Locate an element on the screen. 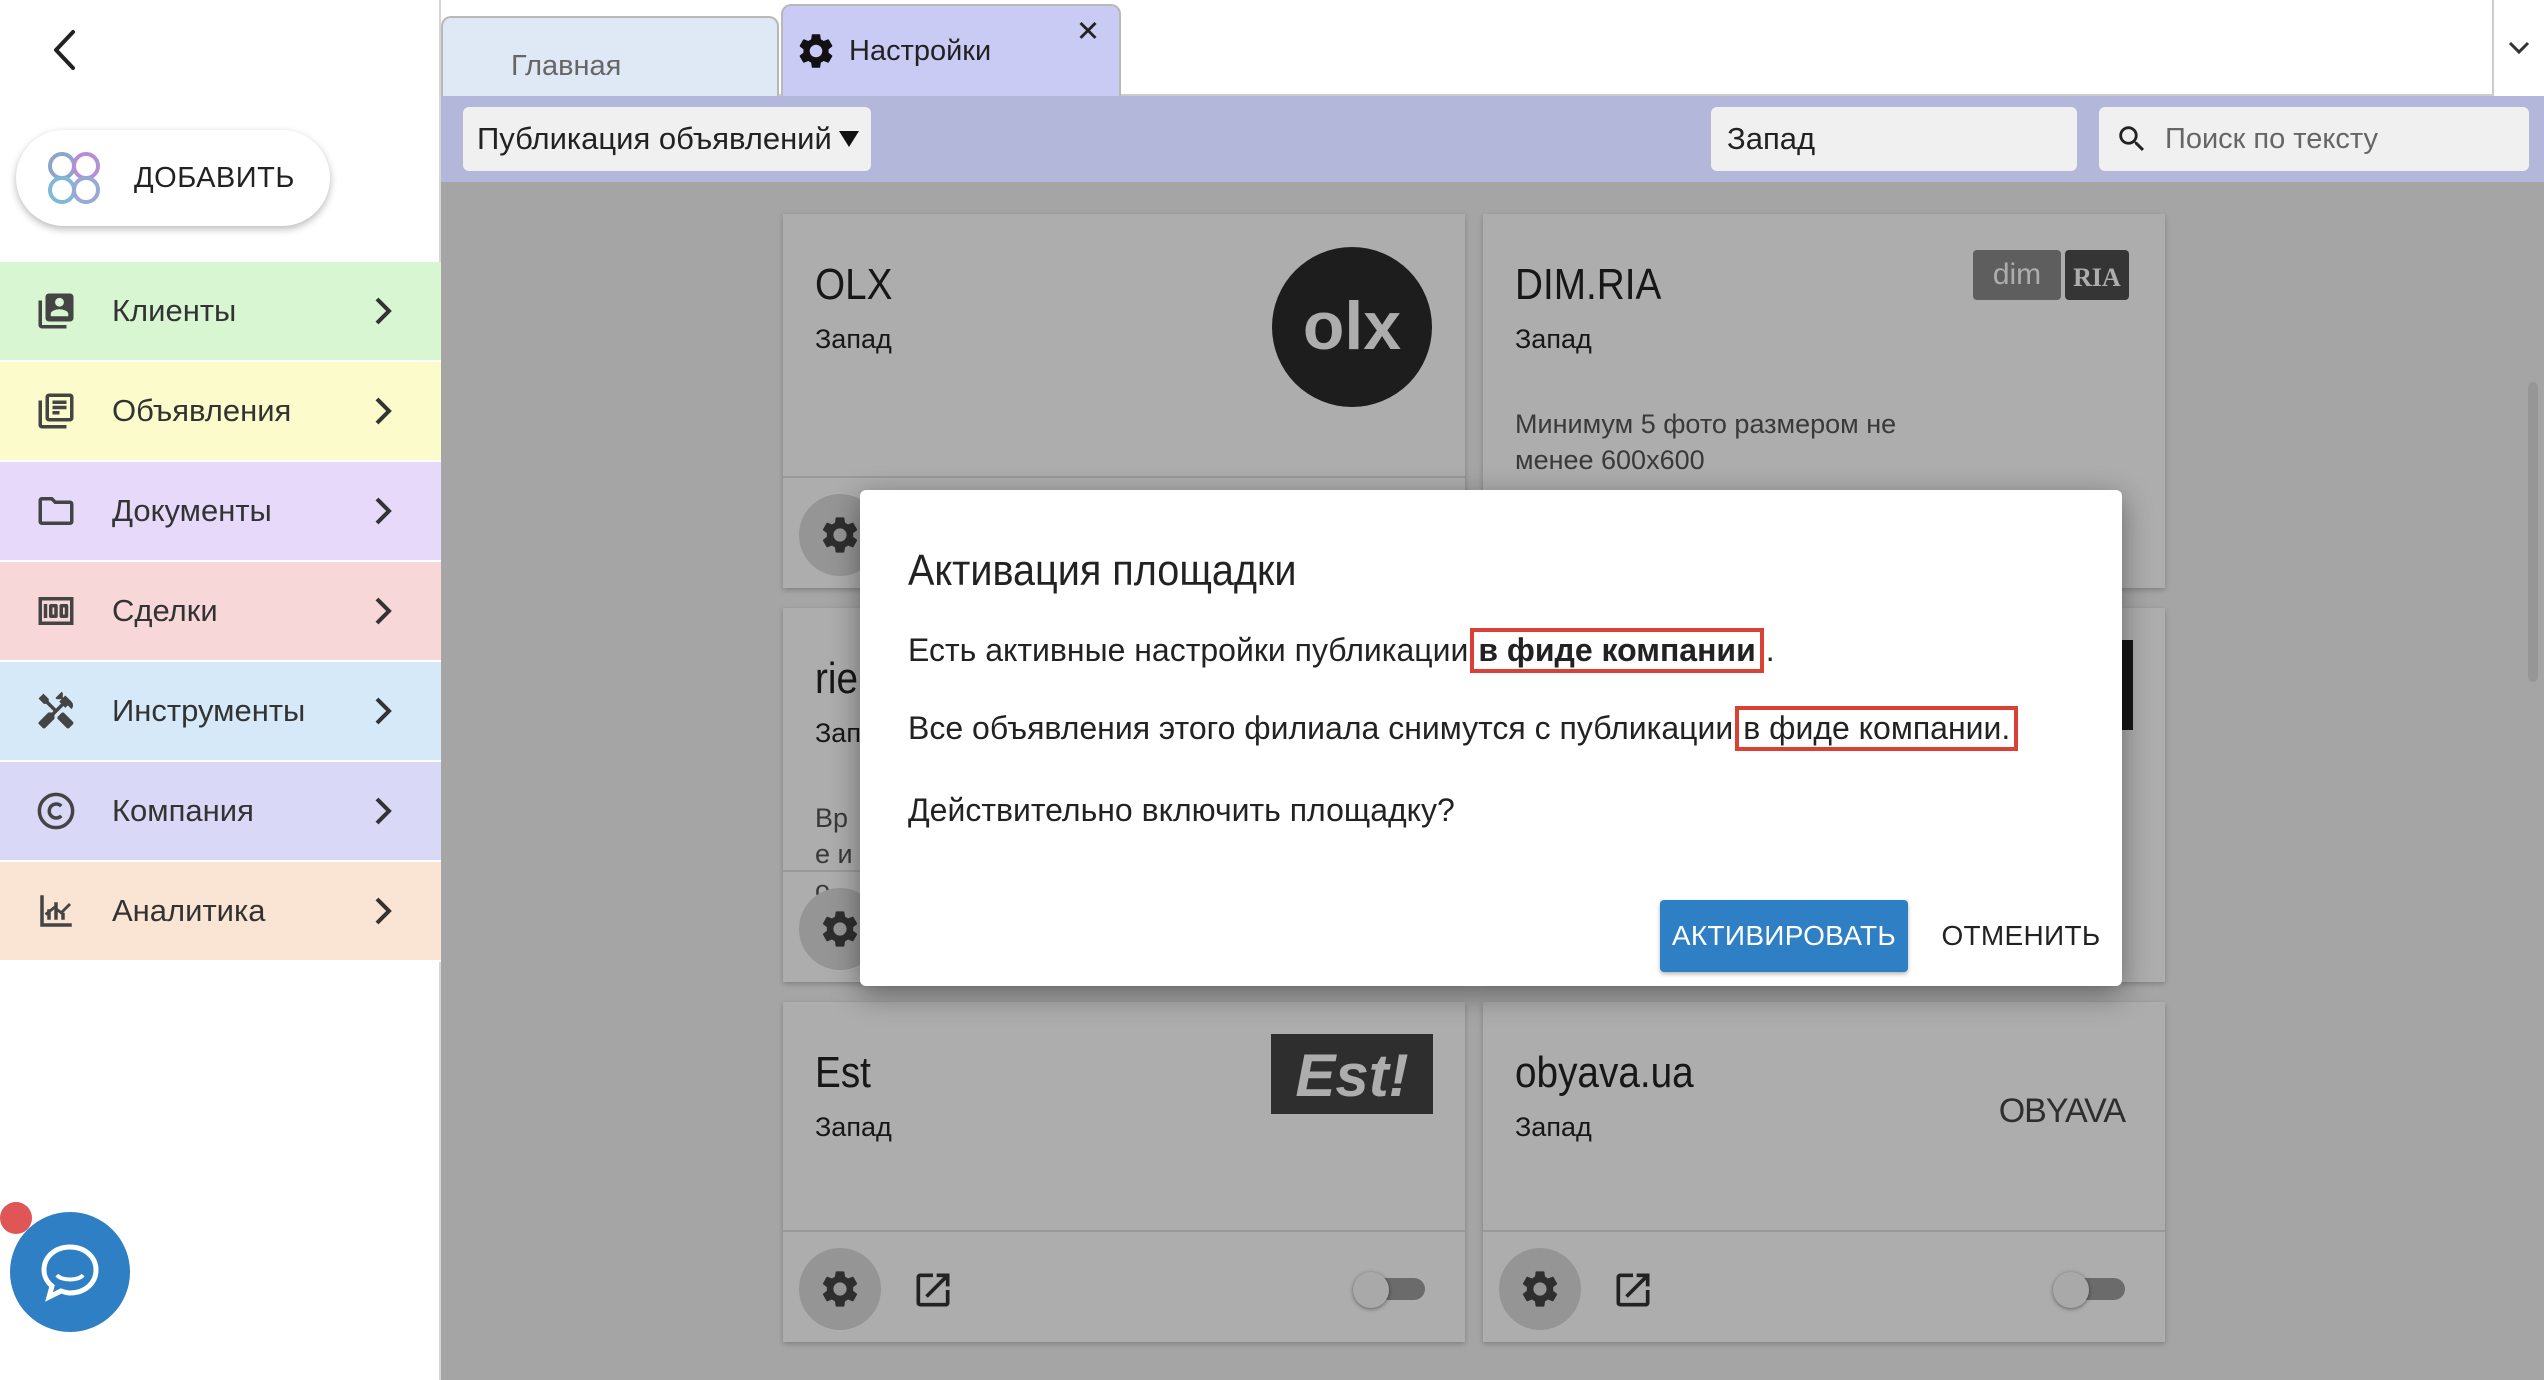  dropdown-arrow-icon is located at coordinates (848, 139).